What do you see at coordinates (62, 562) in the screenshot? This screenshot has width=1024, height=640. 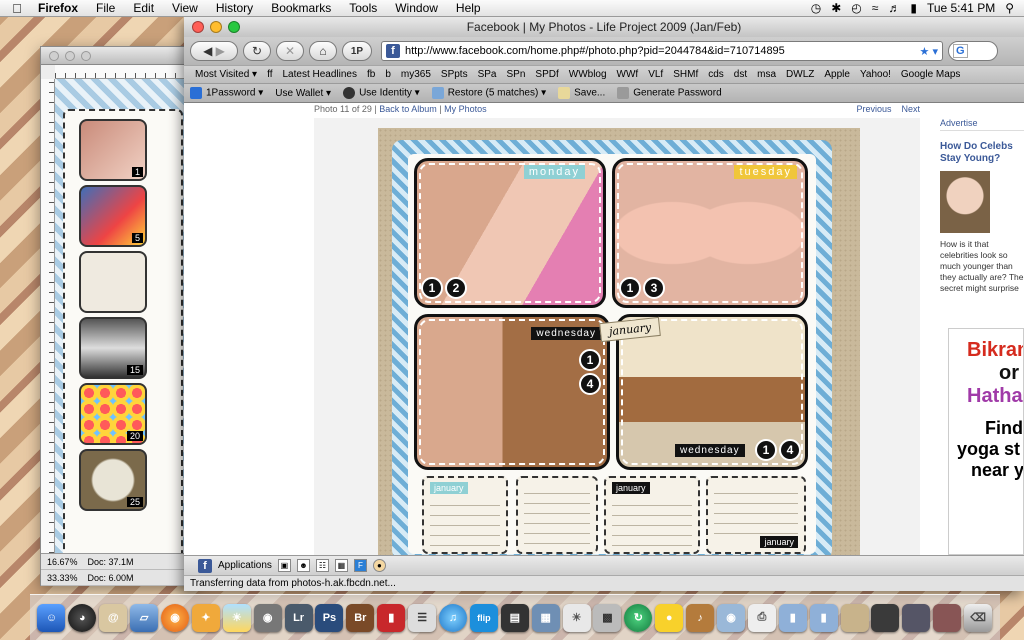 I see `zoom-level: 16.67%` at bounding box center [62, 562].